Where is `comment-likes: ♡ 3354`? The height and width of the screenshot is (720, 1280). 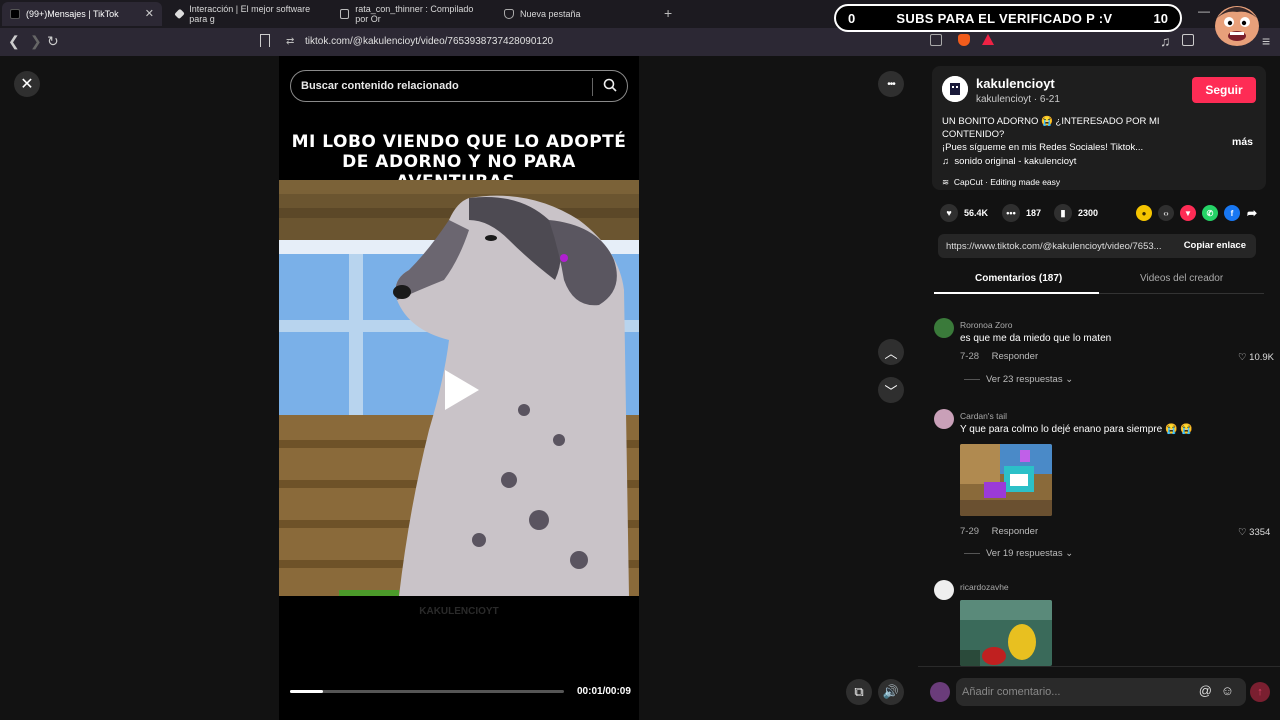
comment-likes: ♡ 3354 is located at coordinates (1254, 532).